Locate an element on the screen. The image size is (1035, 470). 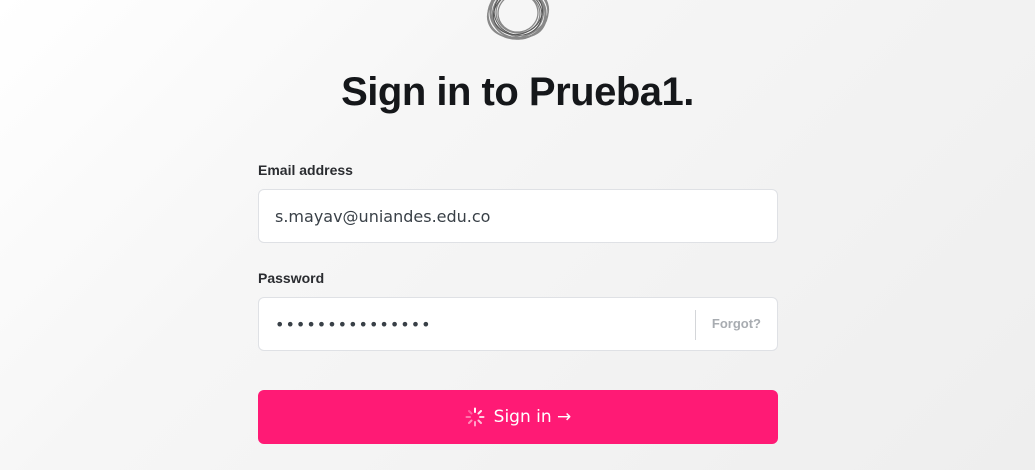
password-divider is located at coordinates (695, 325).